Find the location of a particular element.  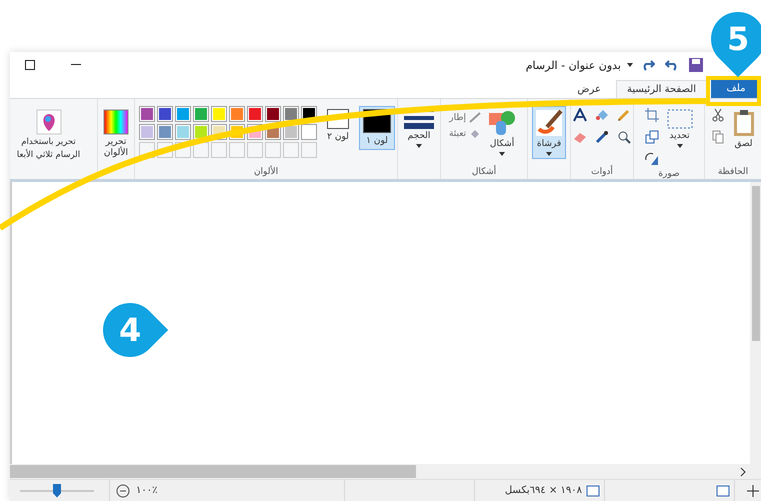

vertical-scrollbar is located at coordinates (755, 323).